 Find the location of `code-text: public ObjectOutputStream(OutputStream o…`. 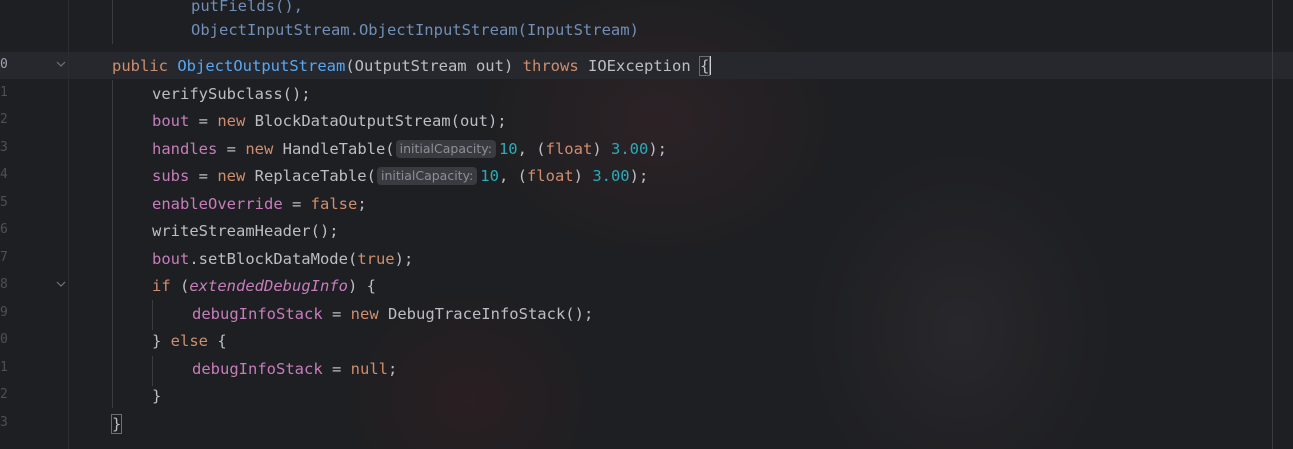

code-text: public ObjectOutputStream(OutputStream o… is located at coordinates (412, 66).